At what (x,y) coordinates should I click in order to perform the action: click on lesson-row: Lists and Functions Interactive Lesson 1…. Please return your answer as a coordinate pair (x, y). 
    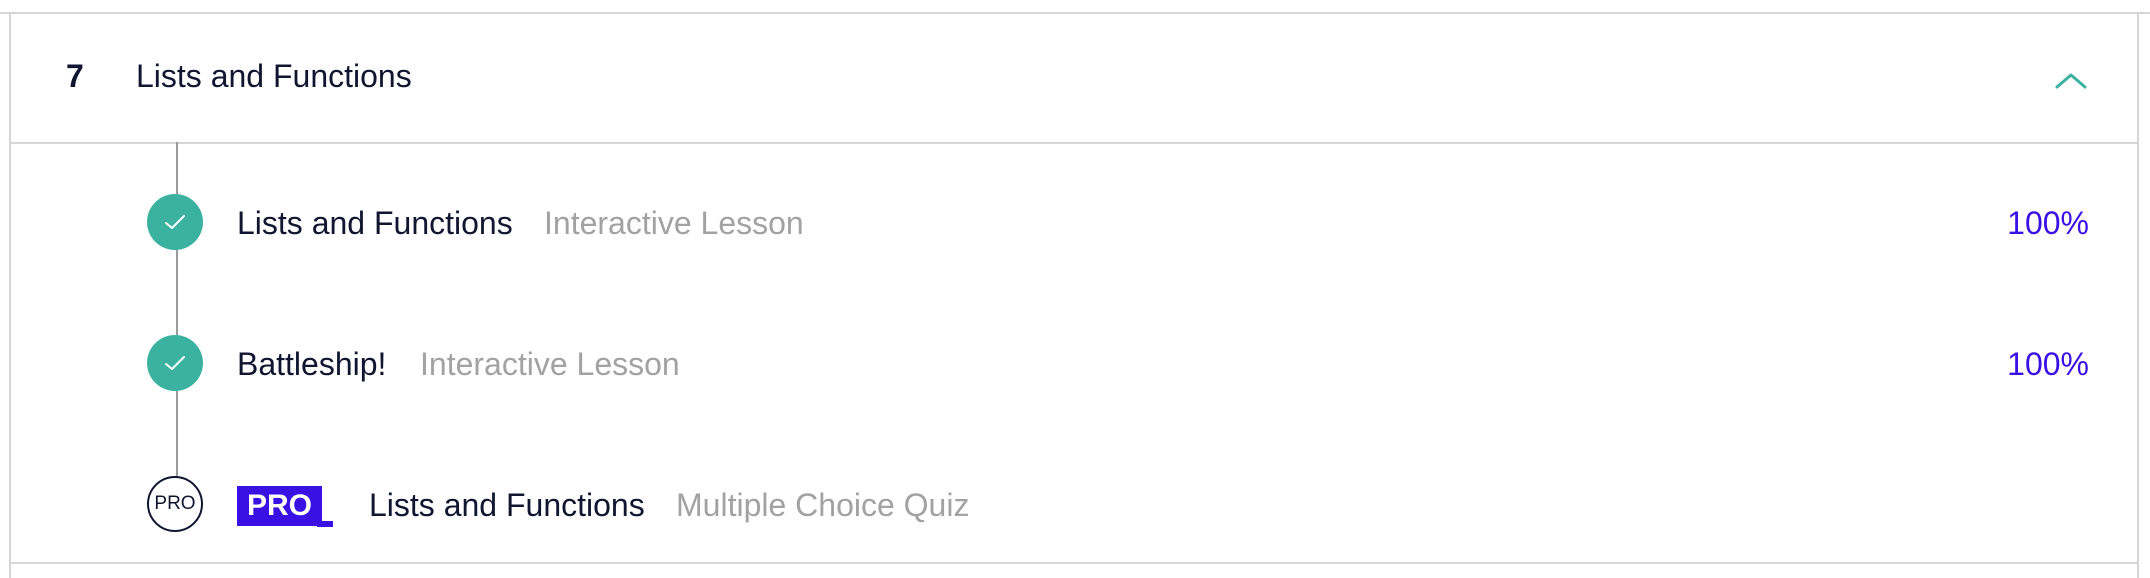
    Looking at the image, I should click on (1074, 222).